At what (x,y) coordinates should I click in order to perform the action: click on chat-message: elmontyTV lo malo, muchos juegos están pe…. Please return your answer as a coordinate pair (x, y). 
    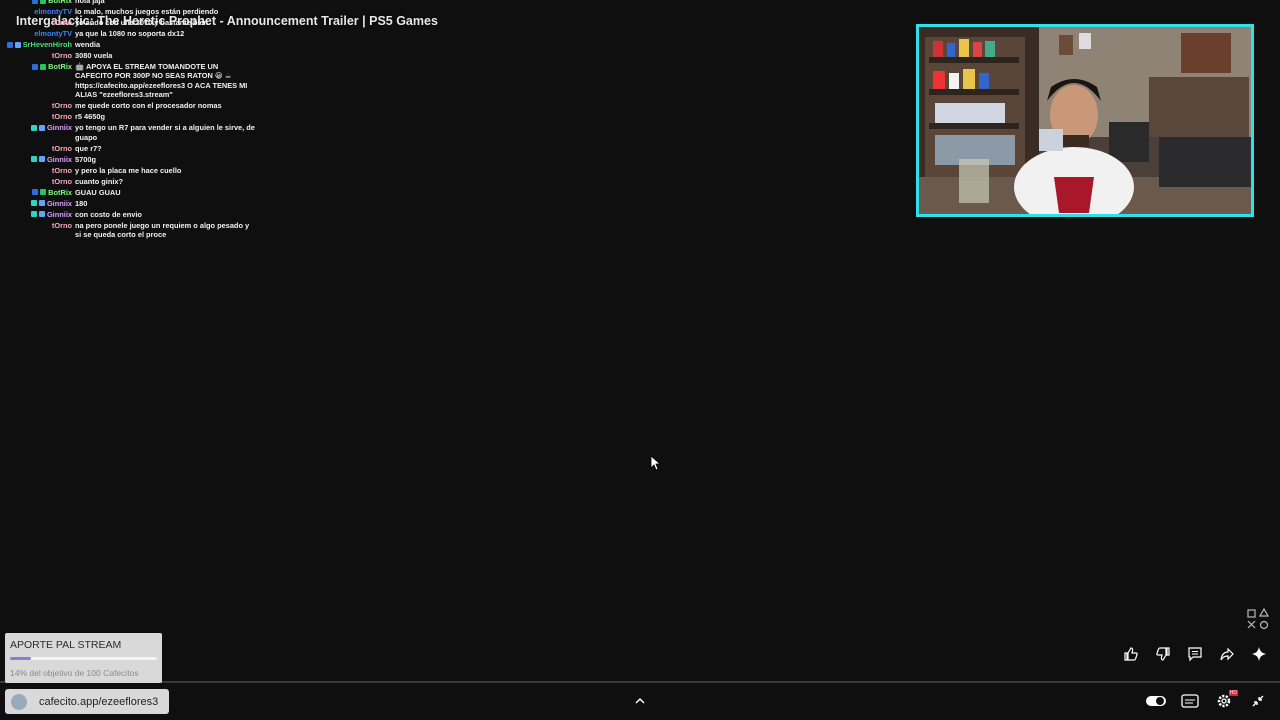
    Looking at the image, I should click on (135, 11).